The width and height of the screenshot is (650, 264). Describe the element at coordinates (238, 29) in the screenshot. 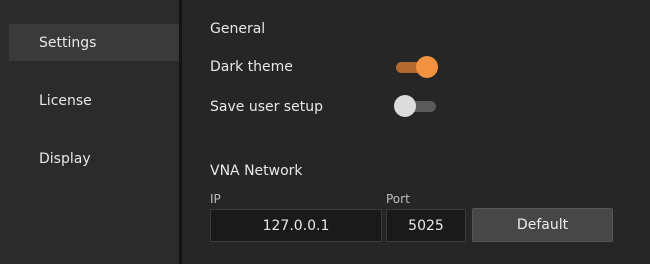

I see `general-section-title: General` at that location.